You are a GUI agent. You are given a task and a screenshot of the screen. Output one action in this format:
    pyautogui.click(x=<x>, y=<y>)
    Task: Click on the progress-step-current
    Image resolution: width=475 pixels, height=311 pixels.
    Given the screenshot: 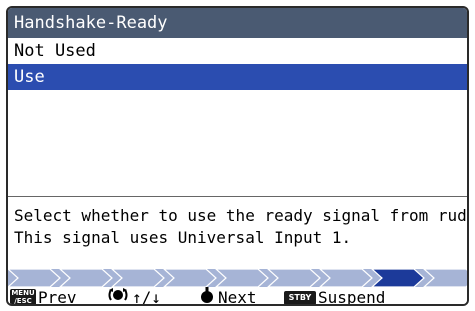 What is the action you would take?
    pyautogui.click(x=398, y=278)
    